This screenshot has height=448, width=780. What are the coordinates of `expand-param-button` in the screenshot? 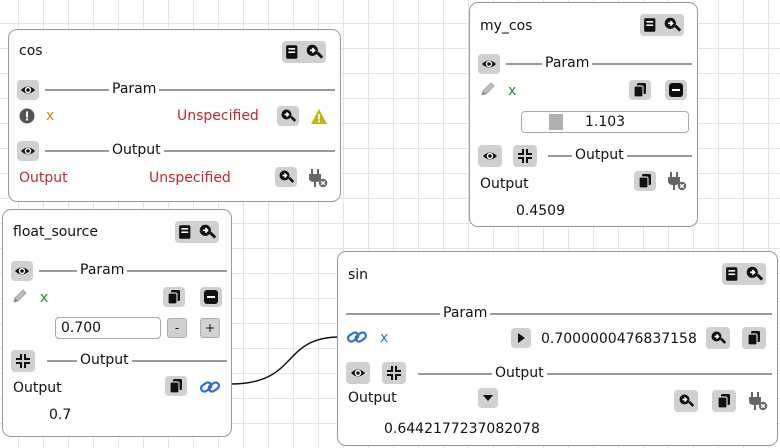 It's located at (521, 338).